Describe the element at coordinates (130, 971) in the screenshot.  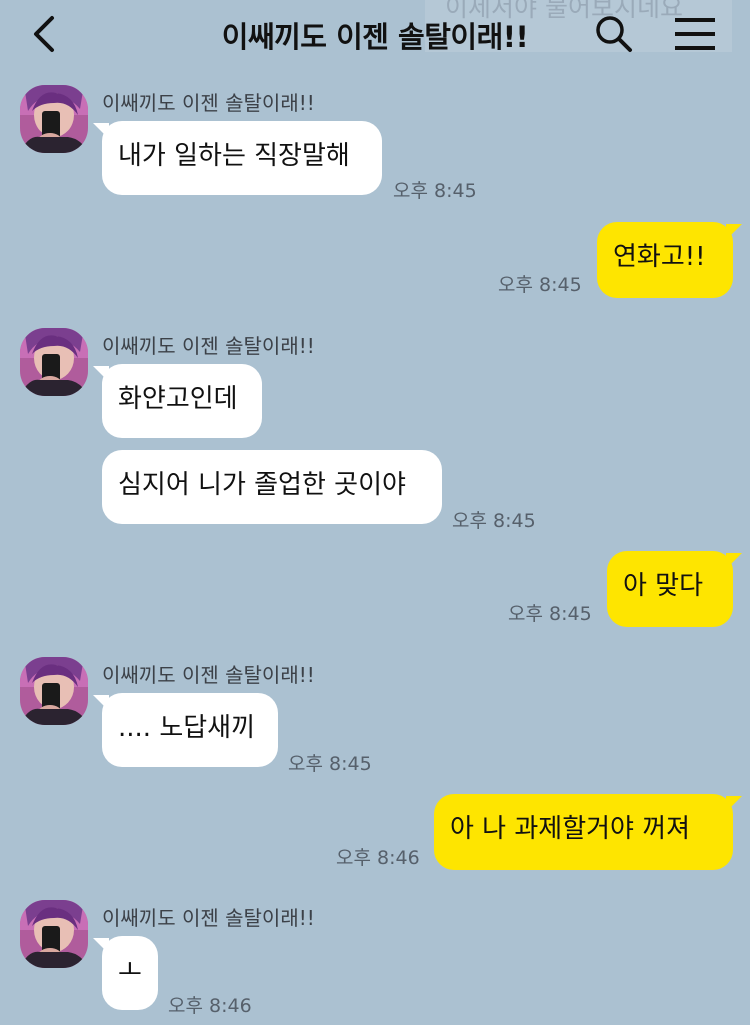
I see `message-text: ㅗ` at that location.